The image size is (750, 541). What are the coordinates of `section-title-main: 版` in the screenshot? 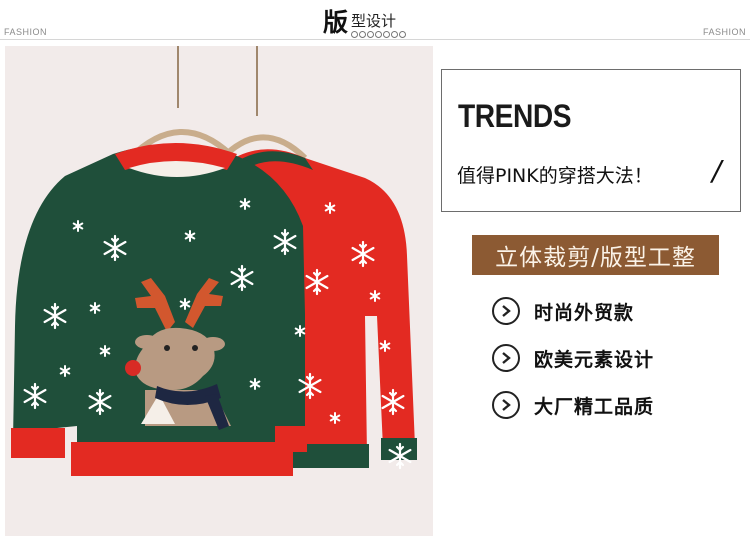 It's located at (336, 22).